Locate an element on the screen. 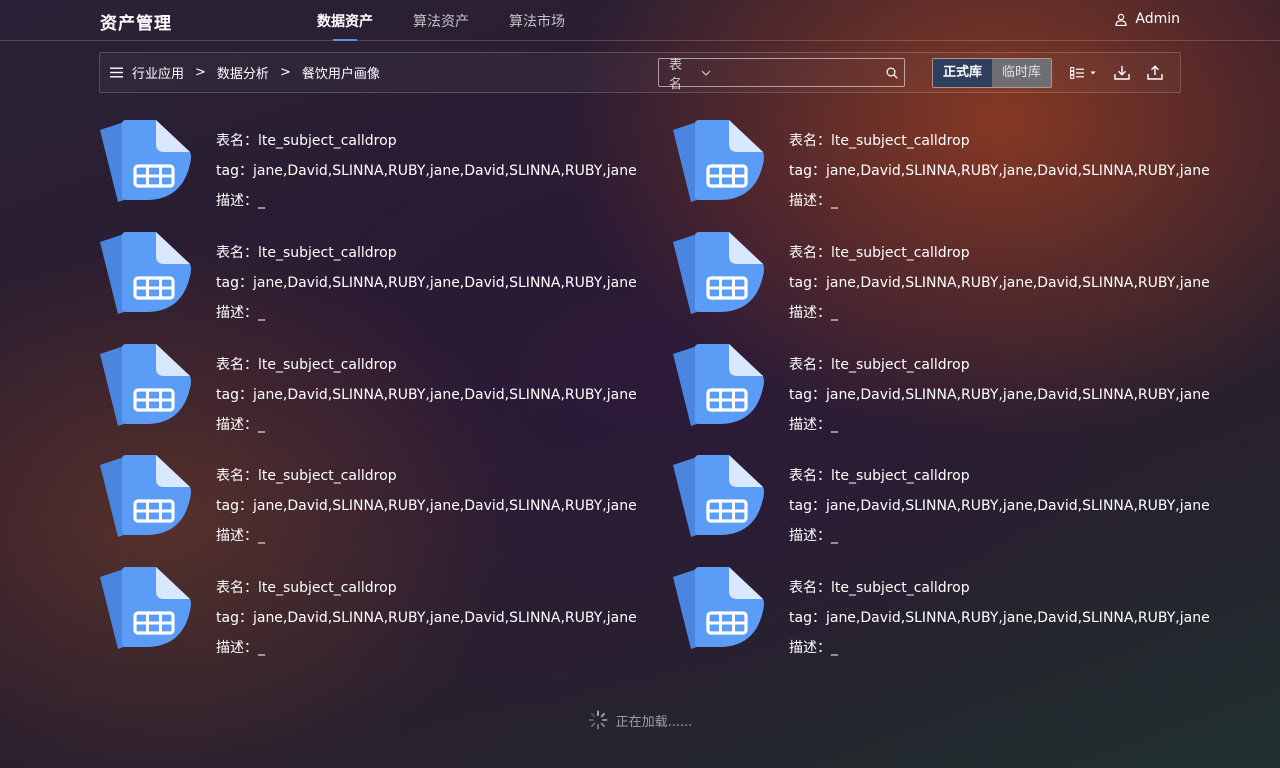  view-toggle-button is located at coordinates (1083, 72).